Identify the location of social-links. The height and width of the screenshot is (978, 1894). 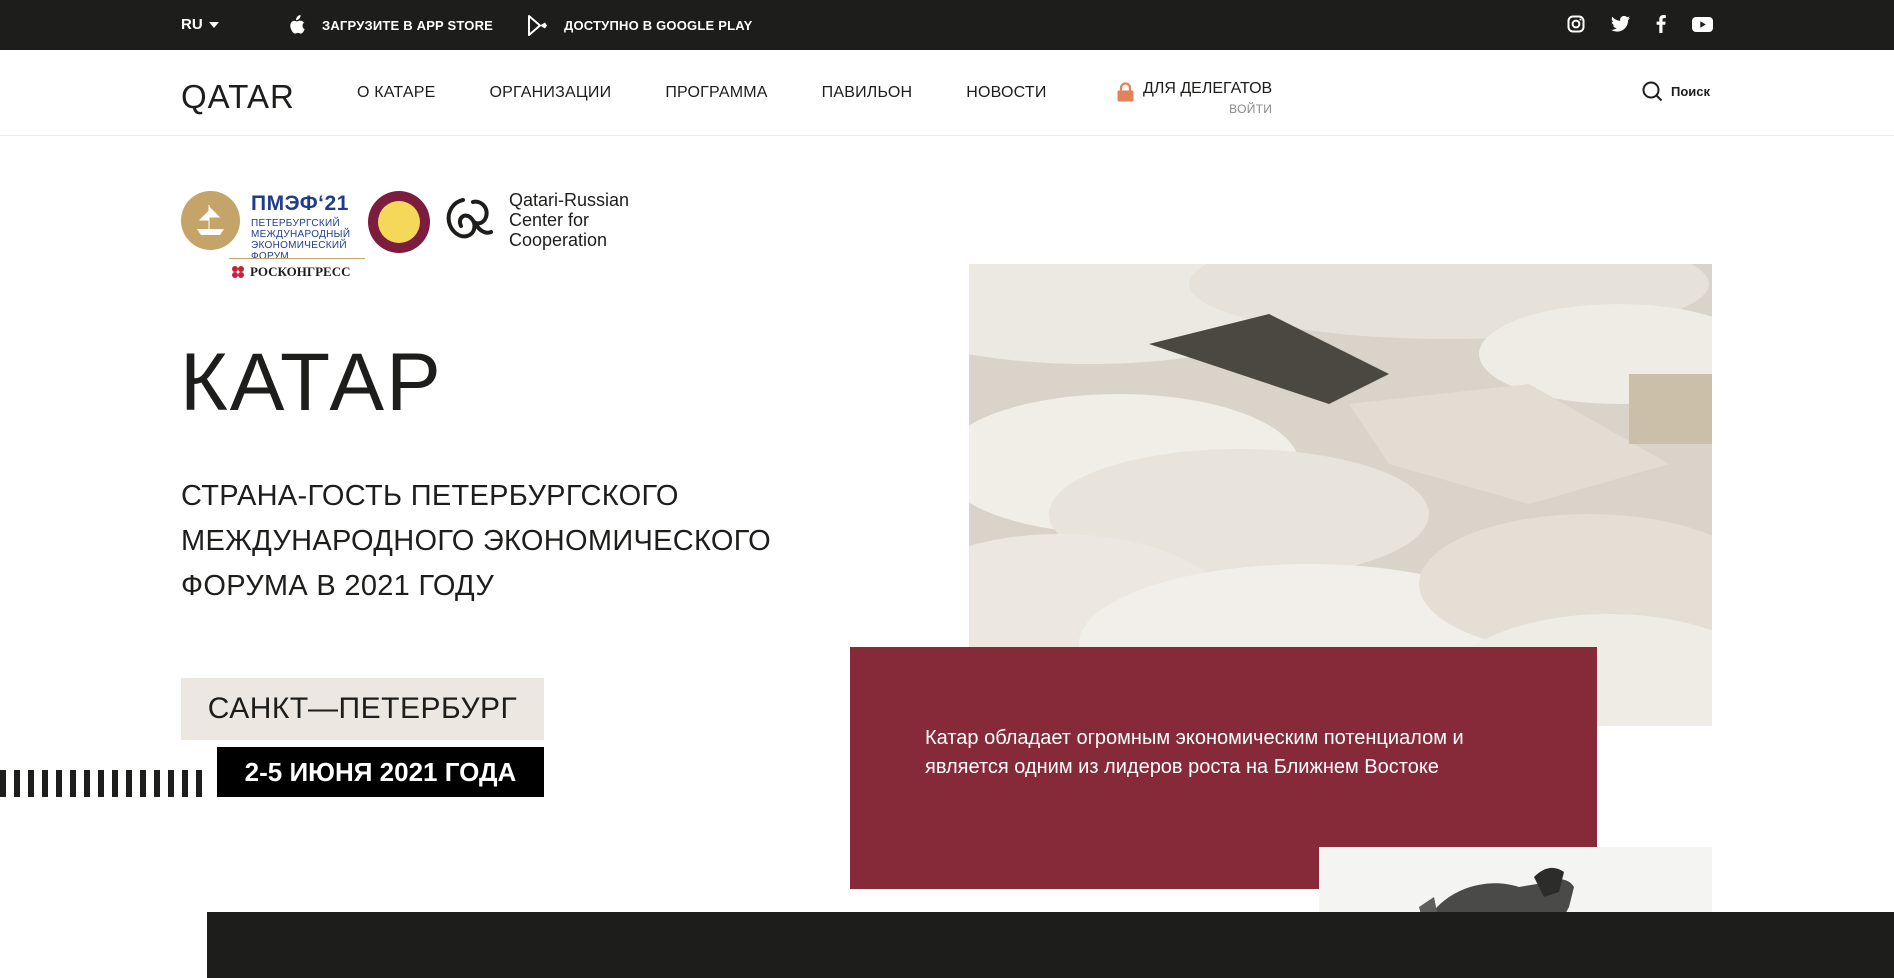
(1640, 26).